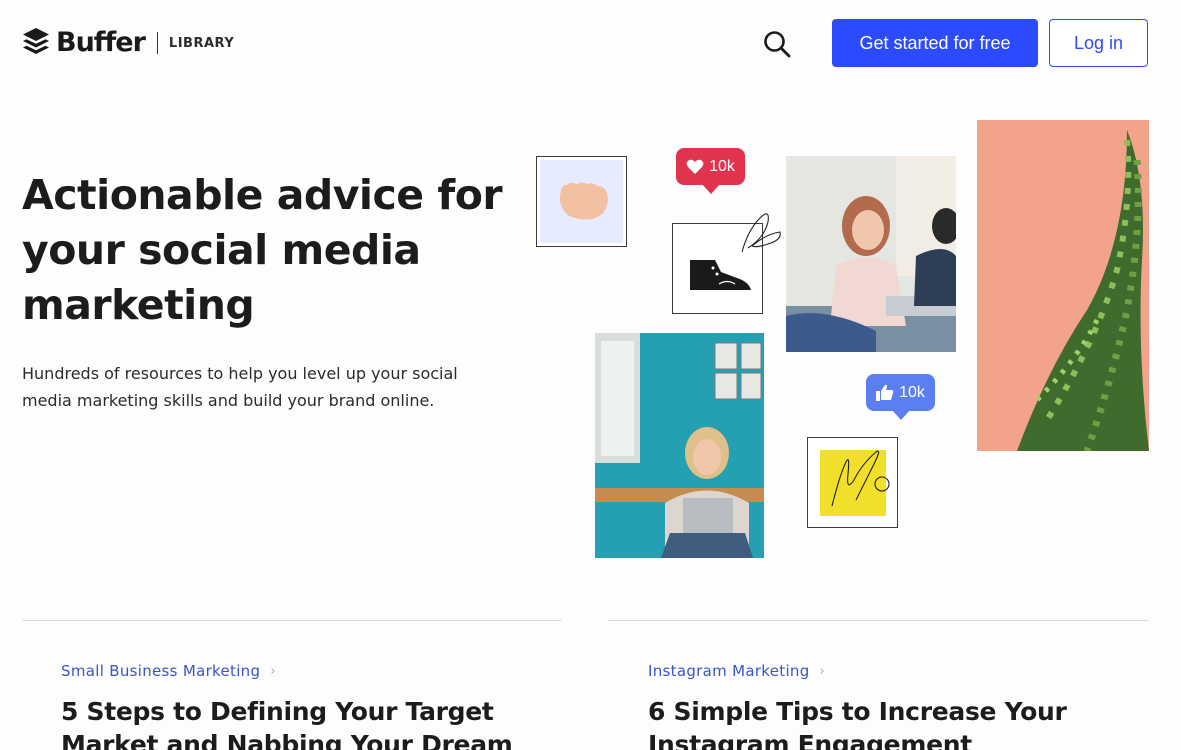 The image size is (1181, 750). Describe the element at coordinates (36, 41) in the screenshot. I see `buffer-stack-icon` at that location.